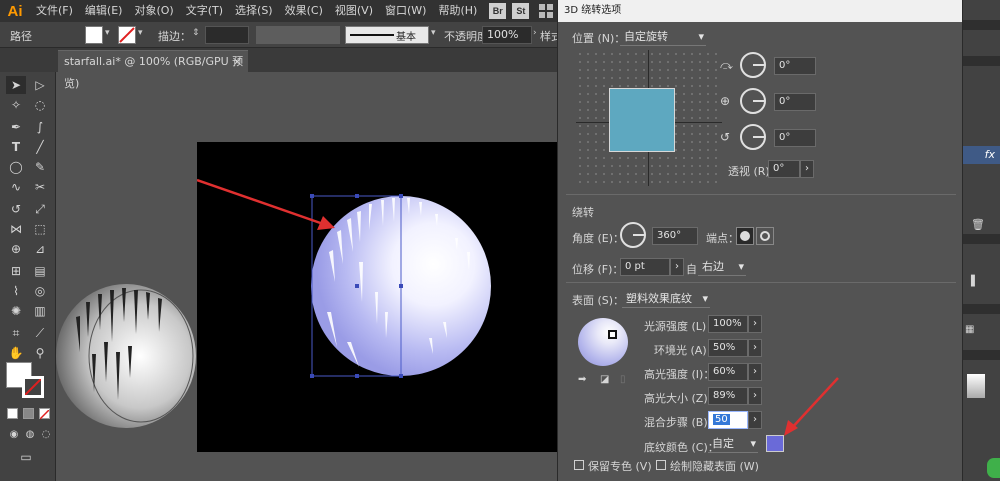  Describe the element at coordinates (26, 457) in the screenshot. I see `screen-mode-icon: ▭` at that location.